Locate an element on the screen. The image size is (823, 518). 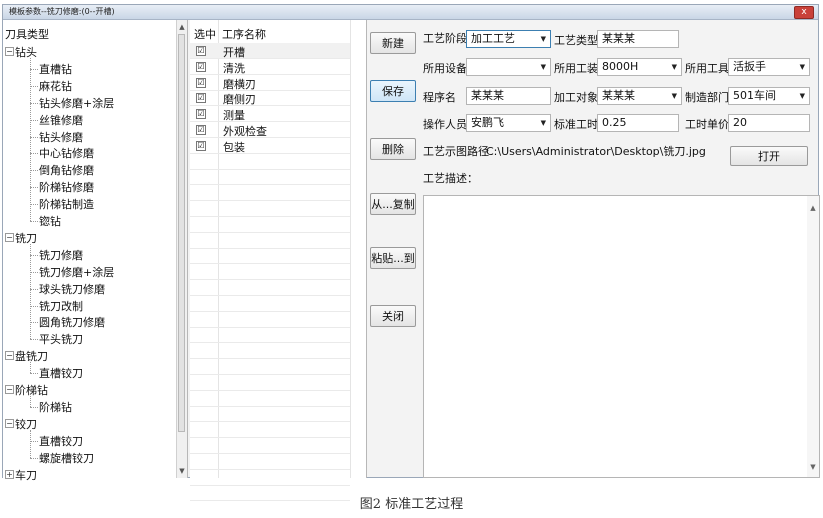
process-name: 外观检查 is located at coordinates (245, 131).